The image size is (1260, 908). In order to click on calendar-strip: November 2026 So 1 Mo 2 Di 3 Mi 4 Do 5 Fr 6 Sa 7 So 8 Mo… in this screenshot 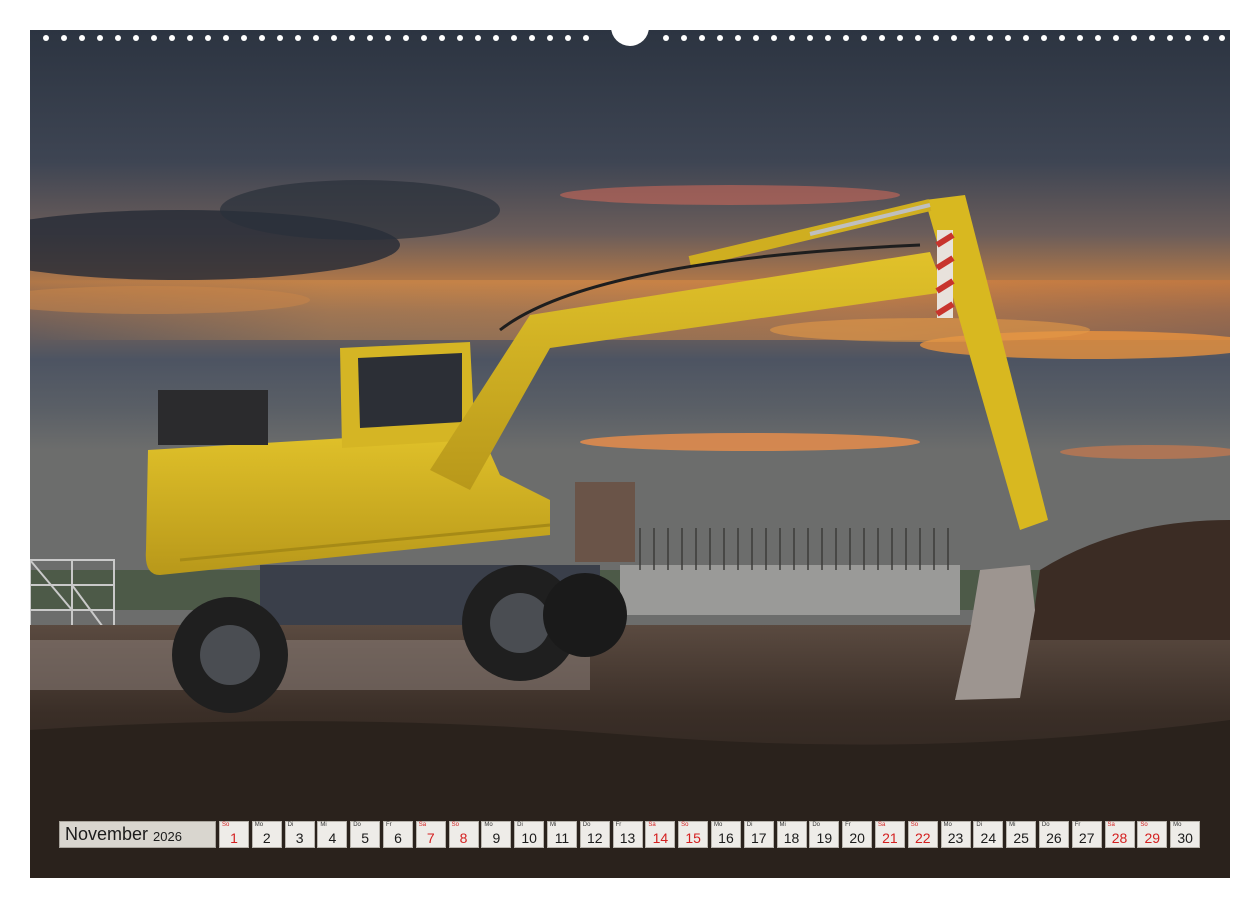, I will do `click(631, 835)`.